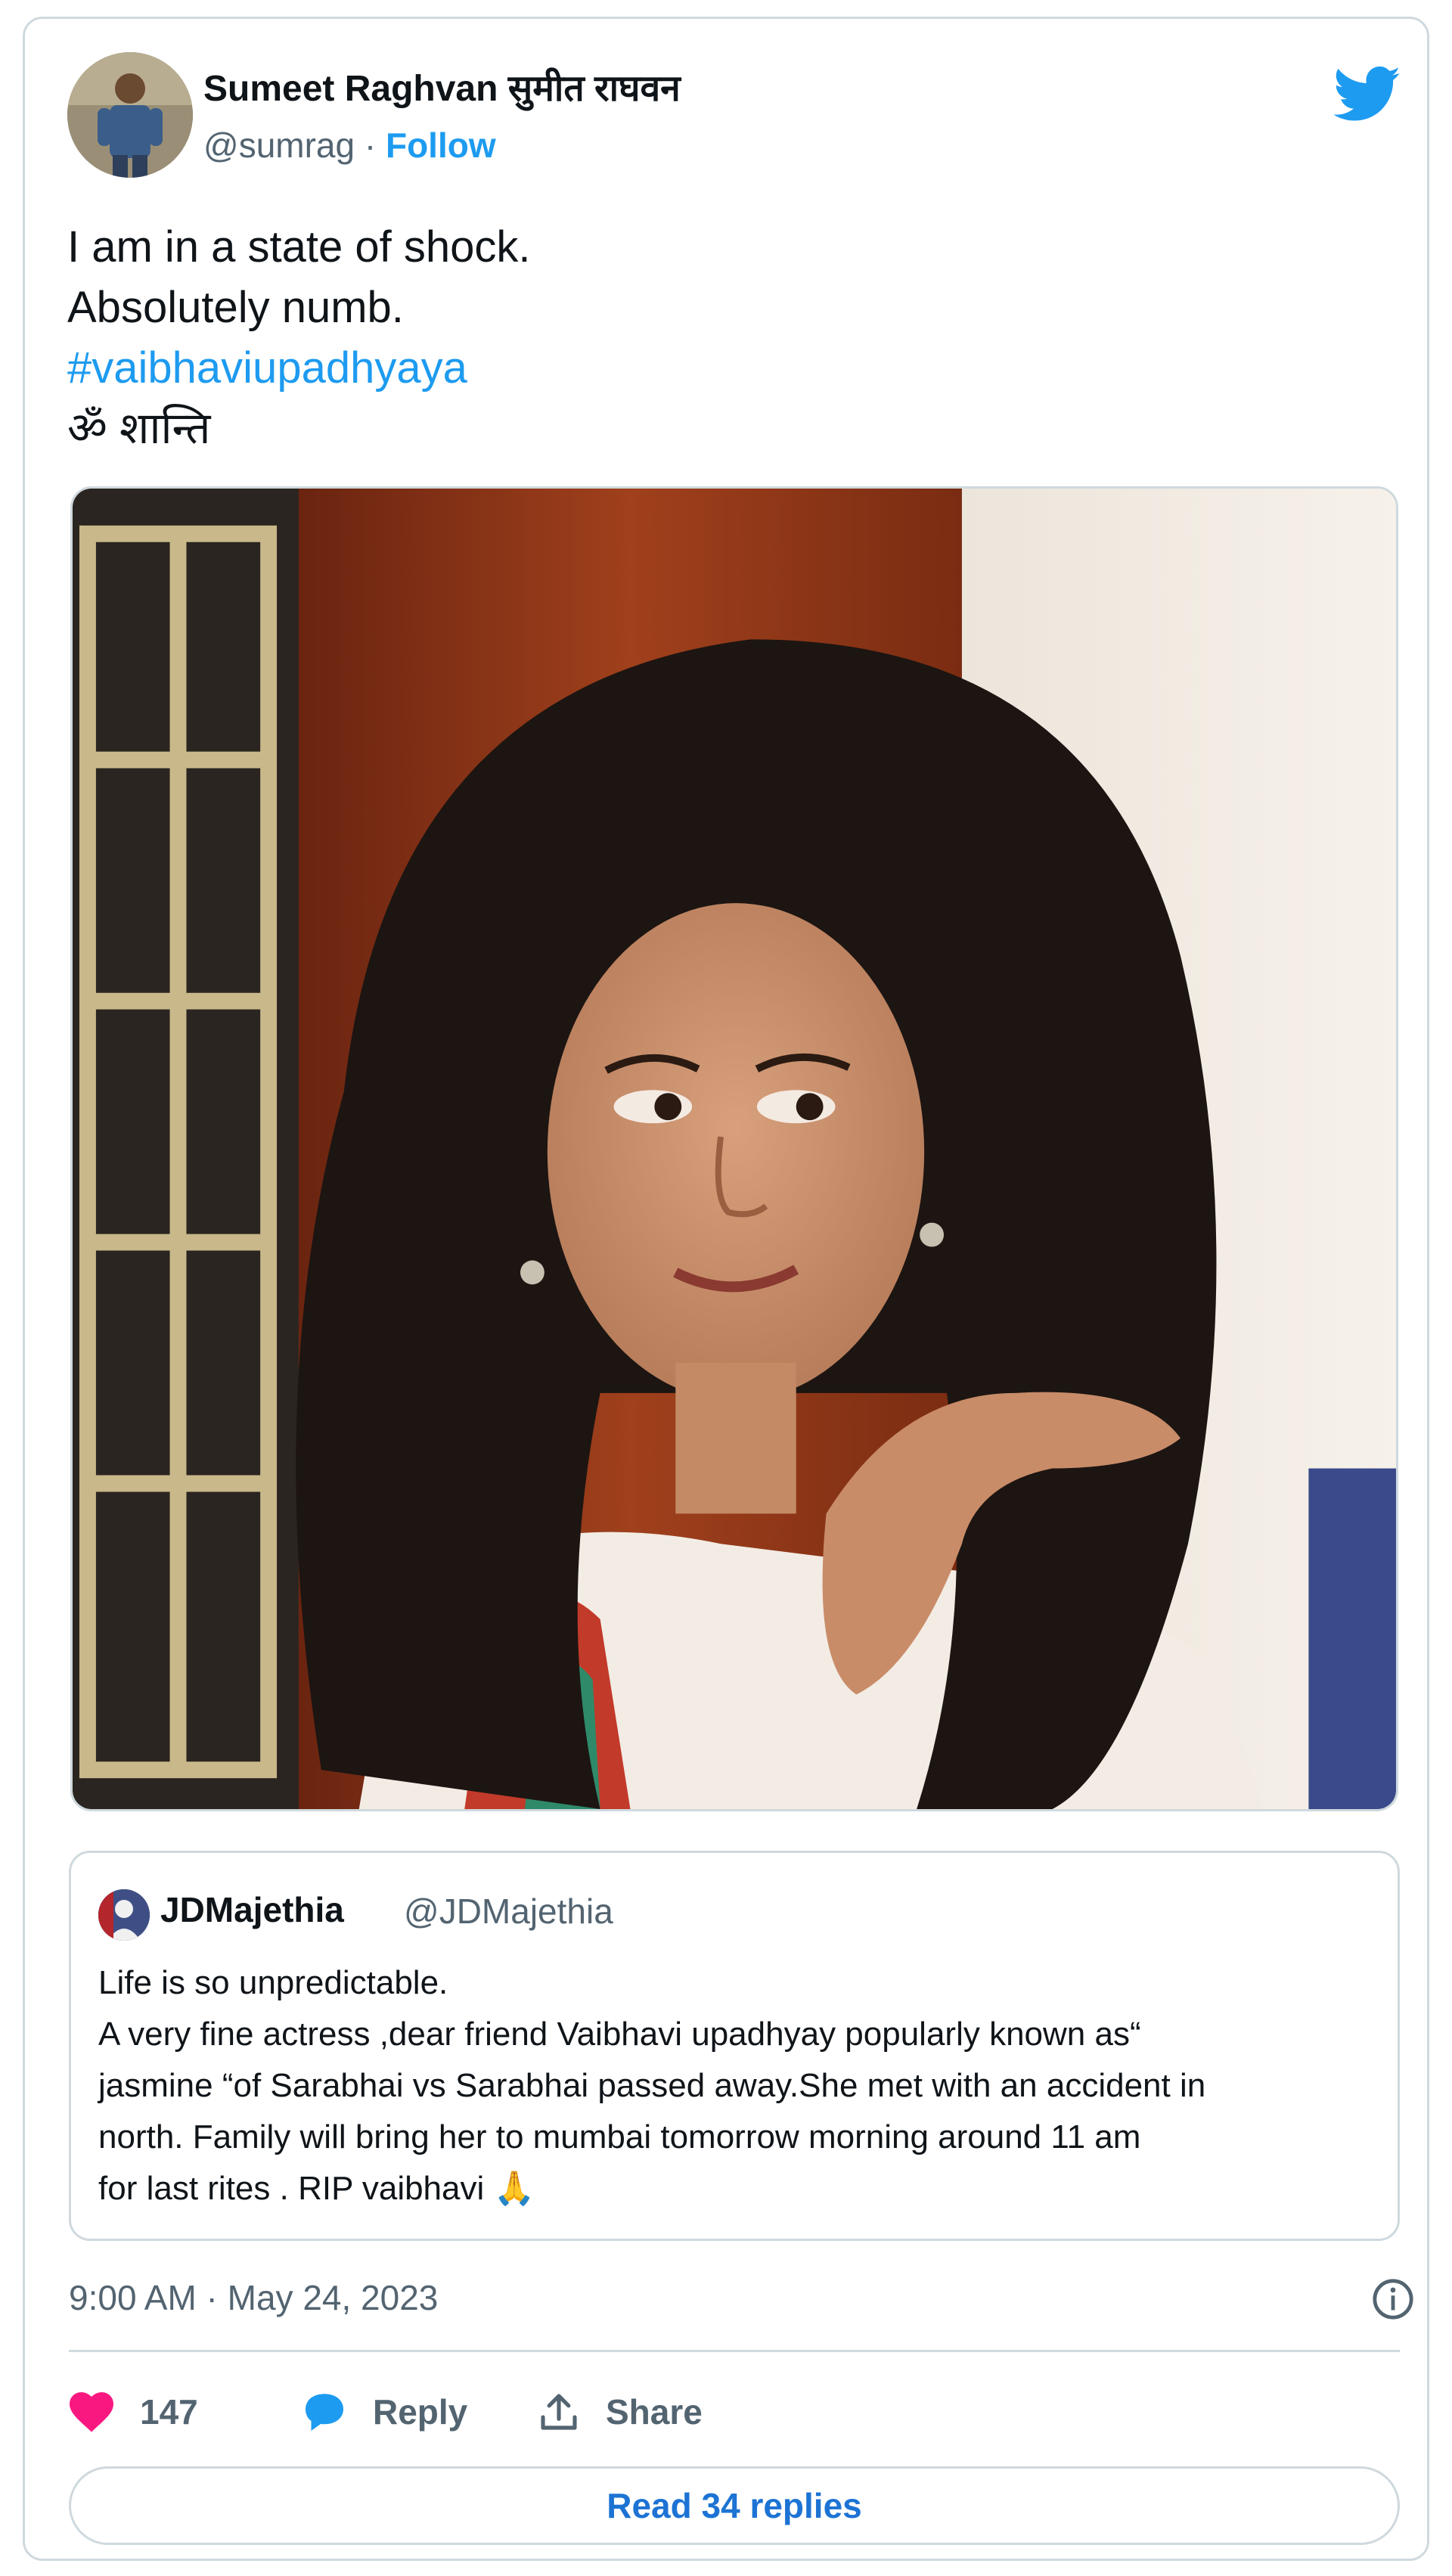 This screenshot has height=2576, width=1452. I want to click on author-name: Sumeet Raghvan सुमीत राघवन, so click(442, 87).